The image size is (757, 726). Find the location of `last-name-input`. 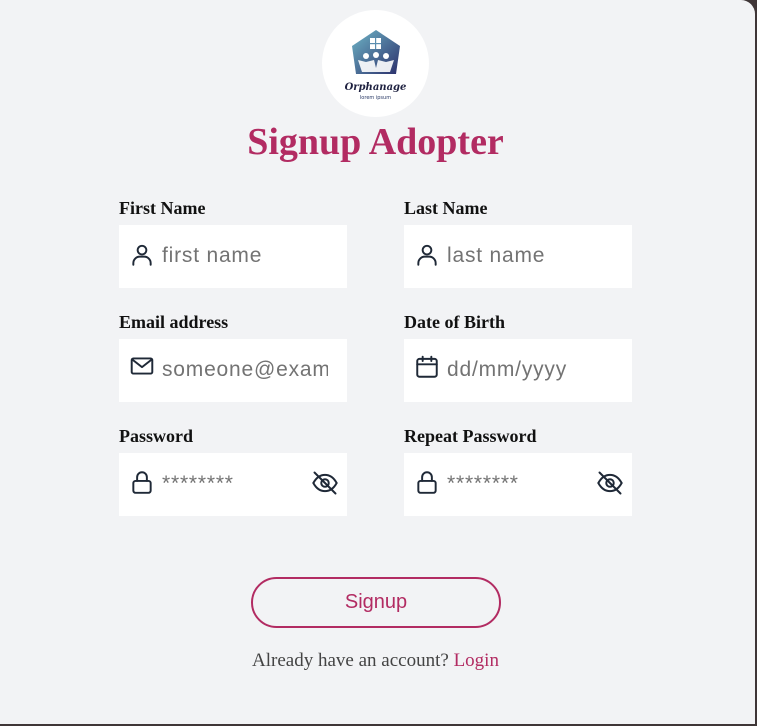

last-name-input is located at coordinates (531, 256).